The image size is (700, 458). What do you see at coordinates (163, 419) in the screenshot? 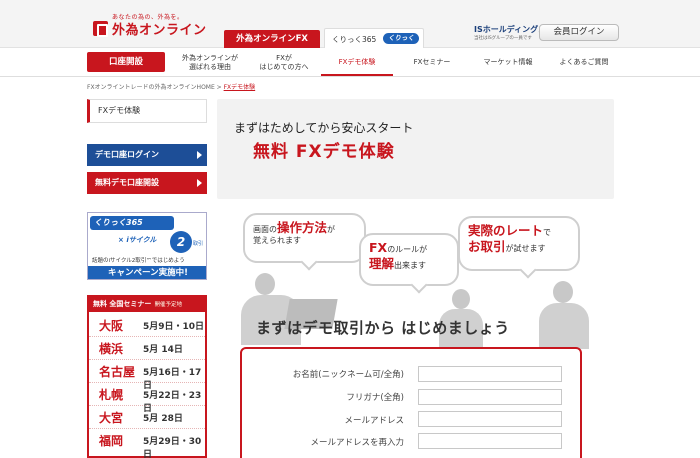
I see `seminar-dates: 5月 28日` at bounding box center [163, 419].